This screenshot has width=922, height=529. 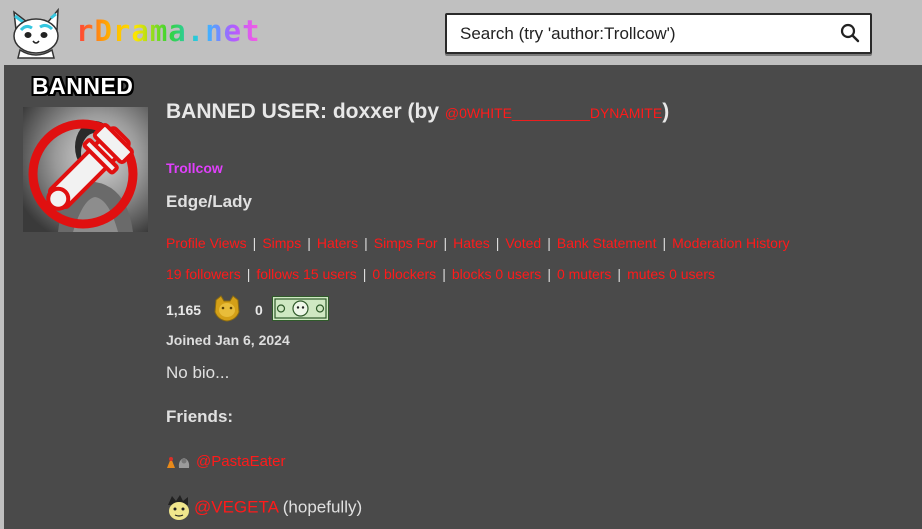 What do you see at coordinates (206, 243) in the screenshot?
I see `link-profile-views: Profile Views` at bounding box center [206, 243].